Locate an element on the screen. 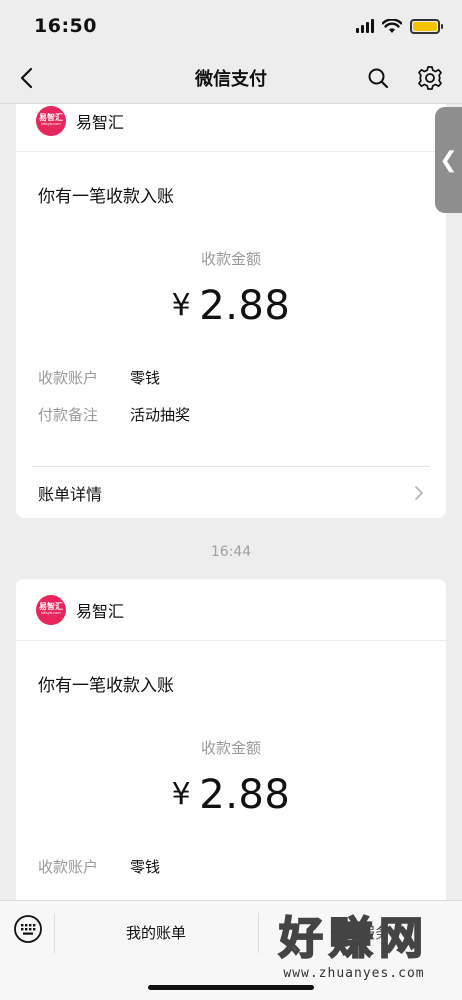  back-arrow-icon is located at coordinates (28, 78).